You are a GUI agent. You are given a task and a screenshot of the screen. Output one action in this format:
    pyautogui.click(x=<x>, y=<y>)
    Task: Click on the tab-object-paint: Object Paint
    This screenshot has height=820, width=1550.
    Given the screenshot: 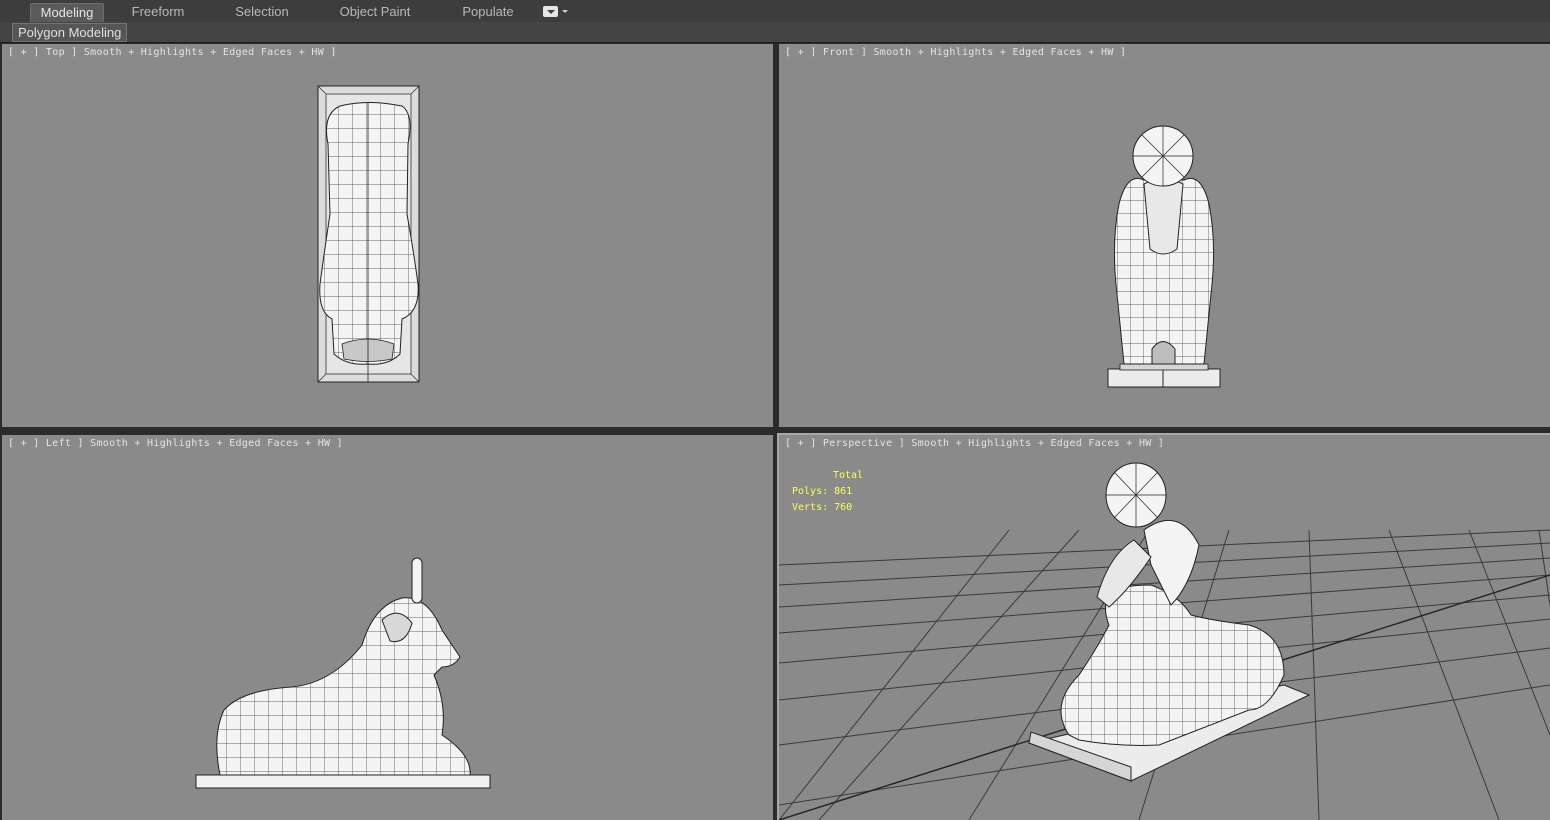 What is the action you would take?
    pyautogui.click(x=375, y=12)
    